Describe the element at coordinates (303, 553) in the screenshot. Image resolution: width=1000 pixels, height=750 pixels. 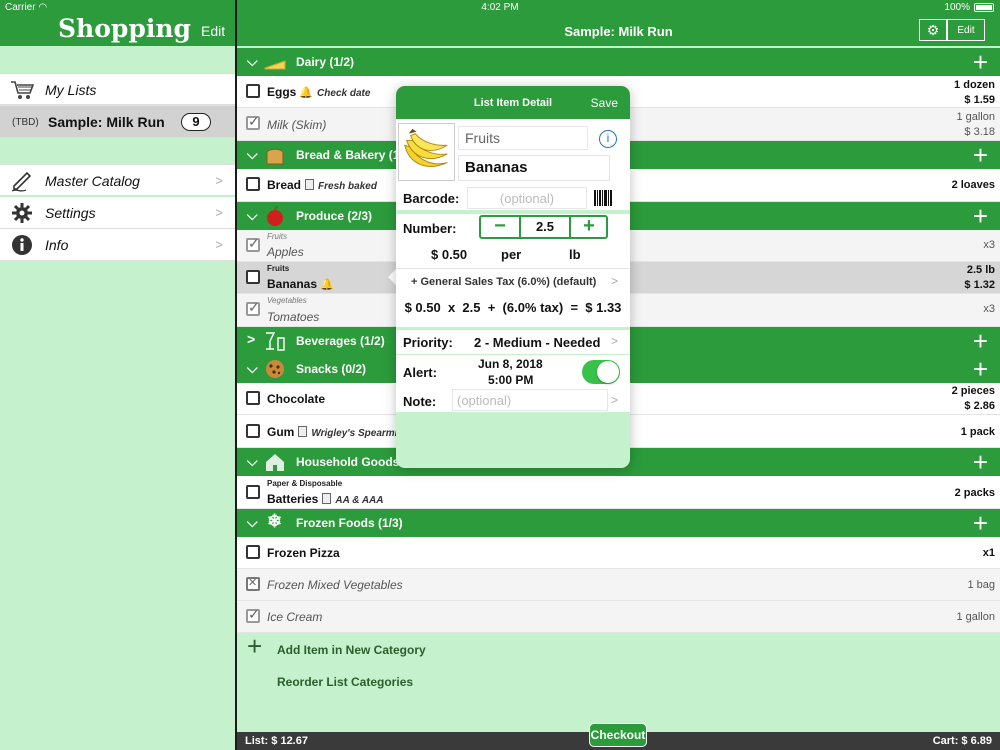
I see `item-name: Frozen Pizza` at that location.